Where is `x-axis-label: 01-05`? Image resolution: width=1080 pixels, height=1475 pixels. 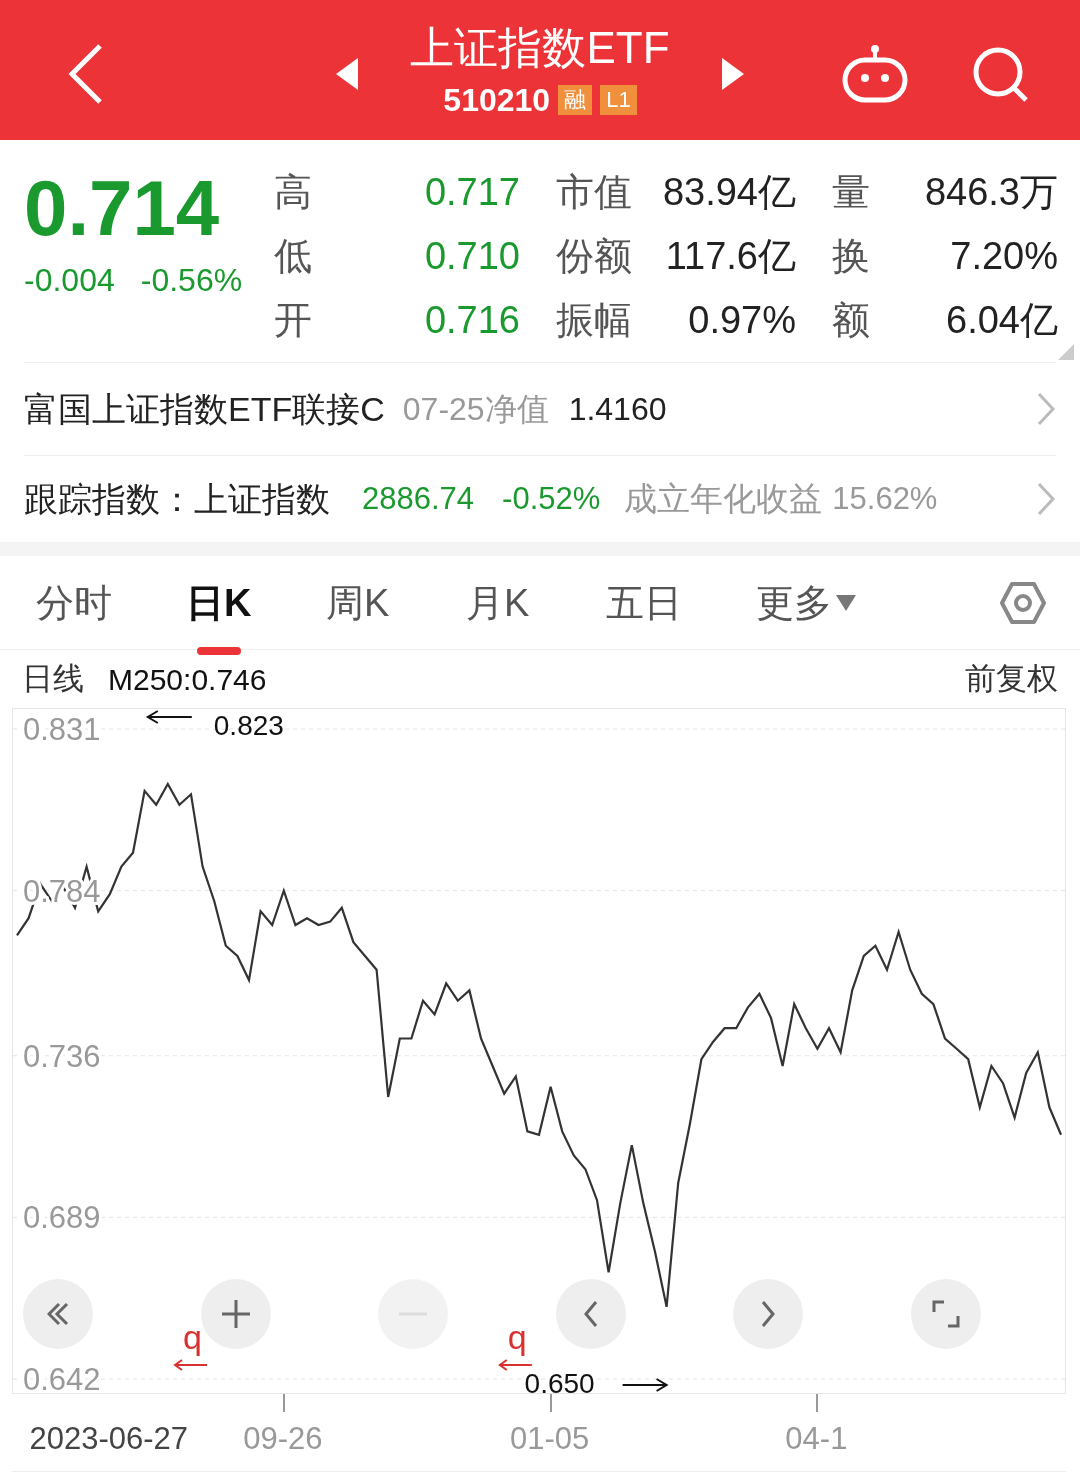
x-axis-label: 01-05 is located at coordinates (549, 1439).